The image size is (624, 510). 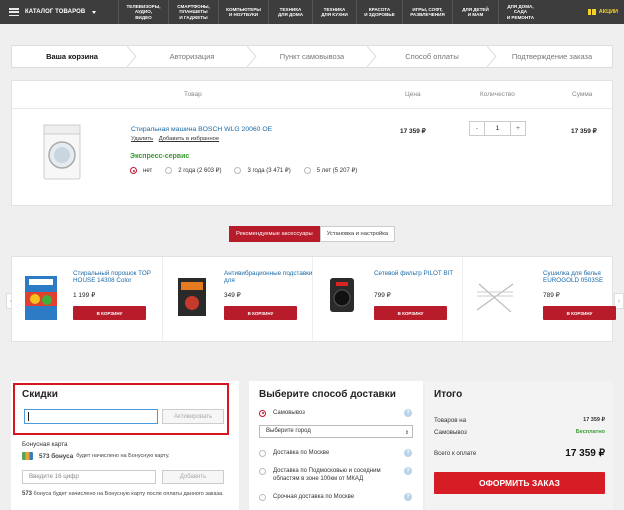 What do you see at coordinates (274, 234) in the screenshot?
I see `tab-recommended-accessories: Рекомендуемые аксессуары` at bounding box center [274, 234].